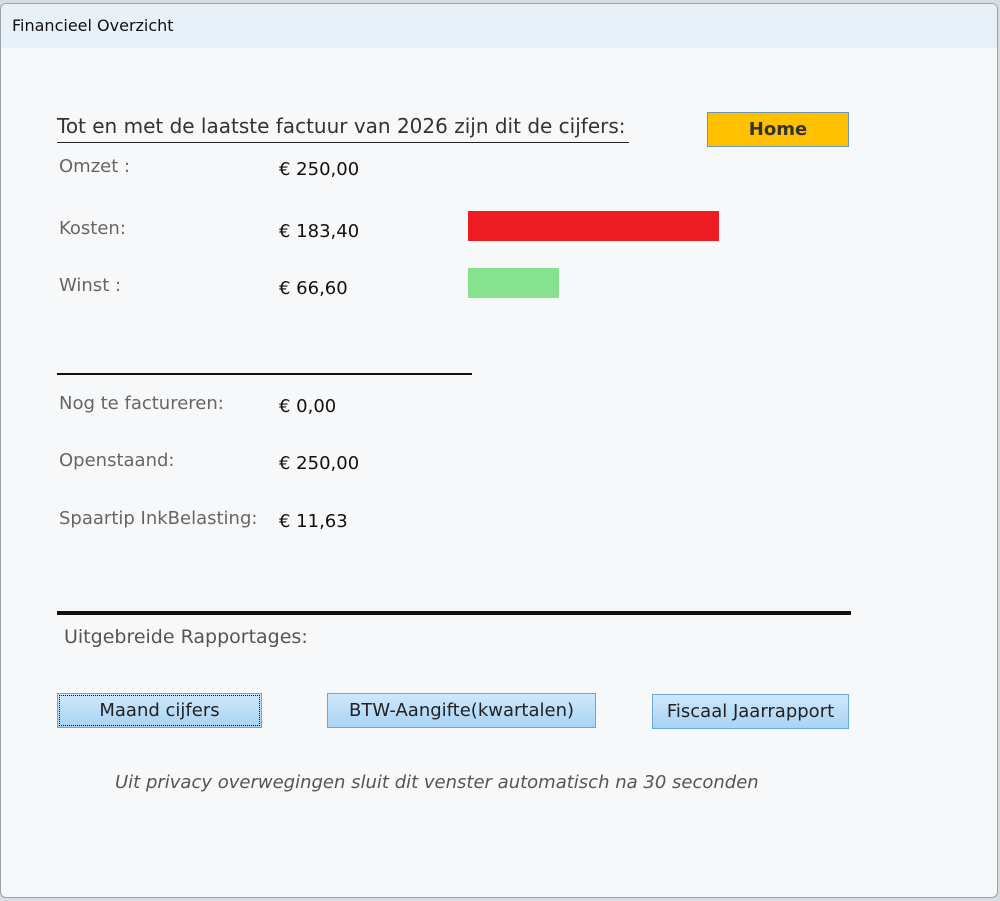  Describe the element at coordinates (90, 285) in the screenshot. I see `winst-label: Winst :` at that location.